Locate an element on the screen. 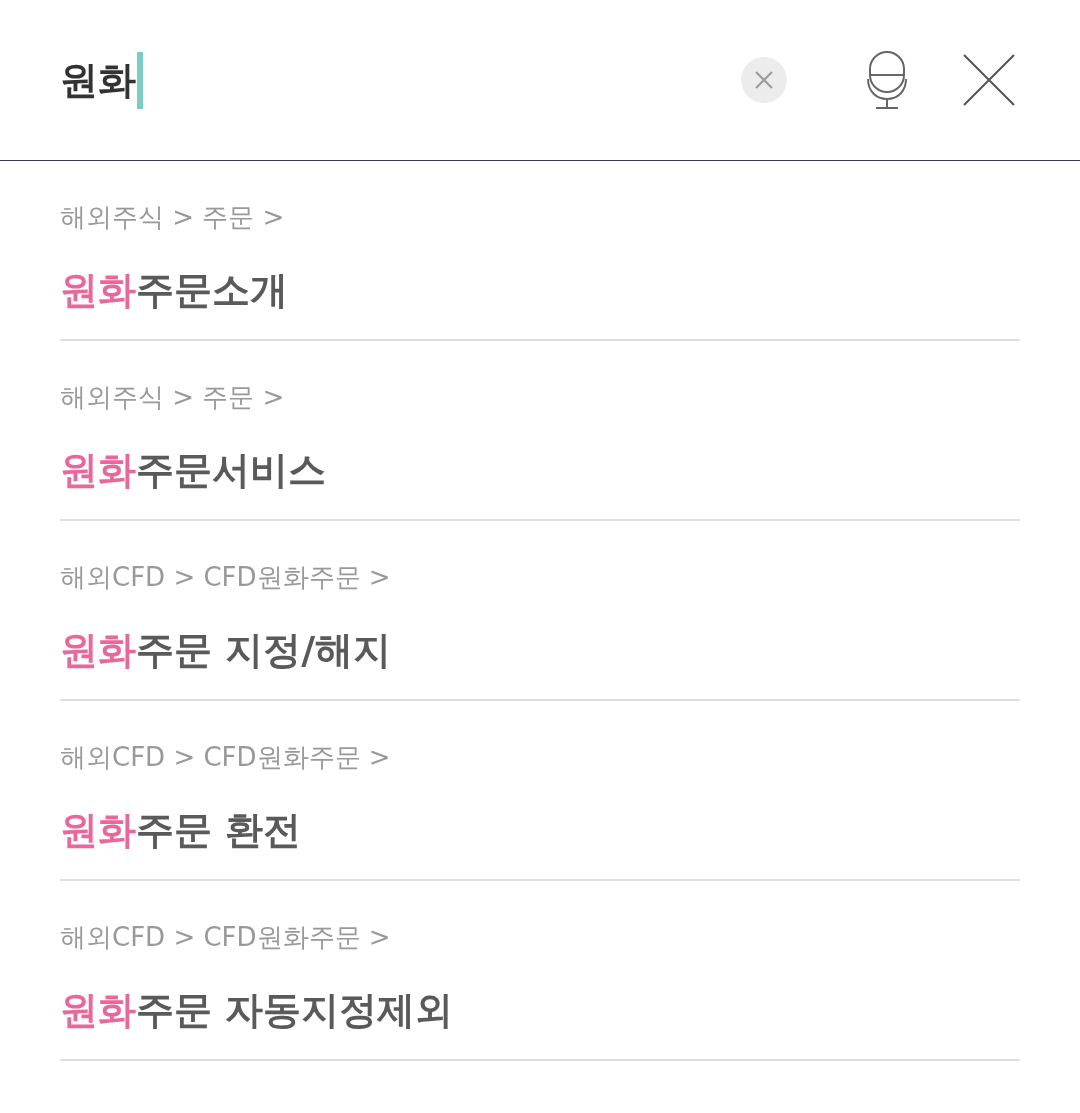  result-title: 원화주문 자동지정제외 is located at coordinates (257, 1010).